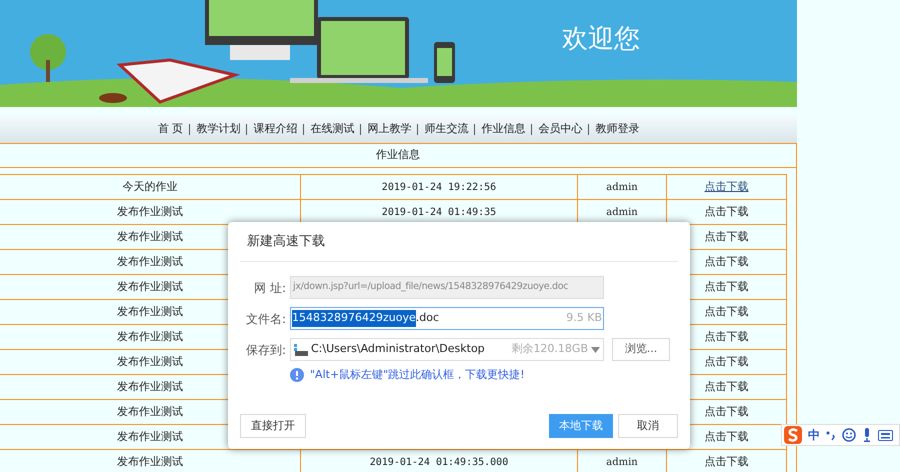 This screenshot has height=472, width=900. Describe the element at coordinates (297, 375) in the screenshot. I see `info-icon` at that location.